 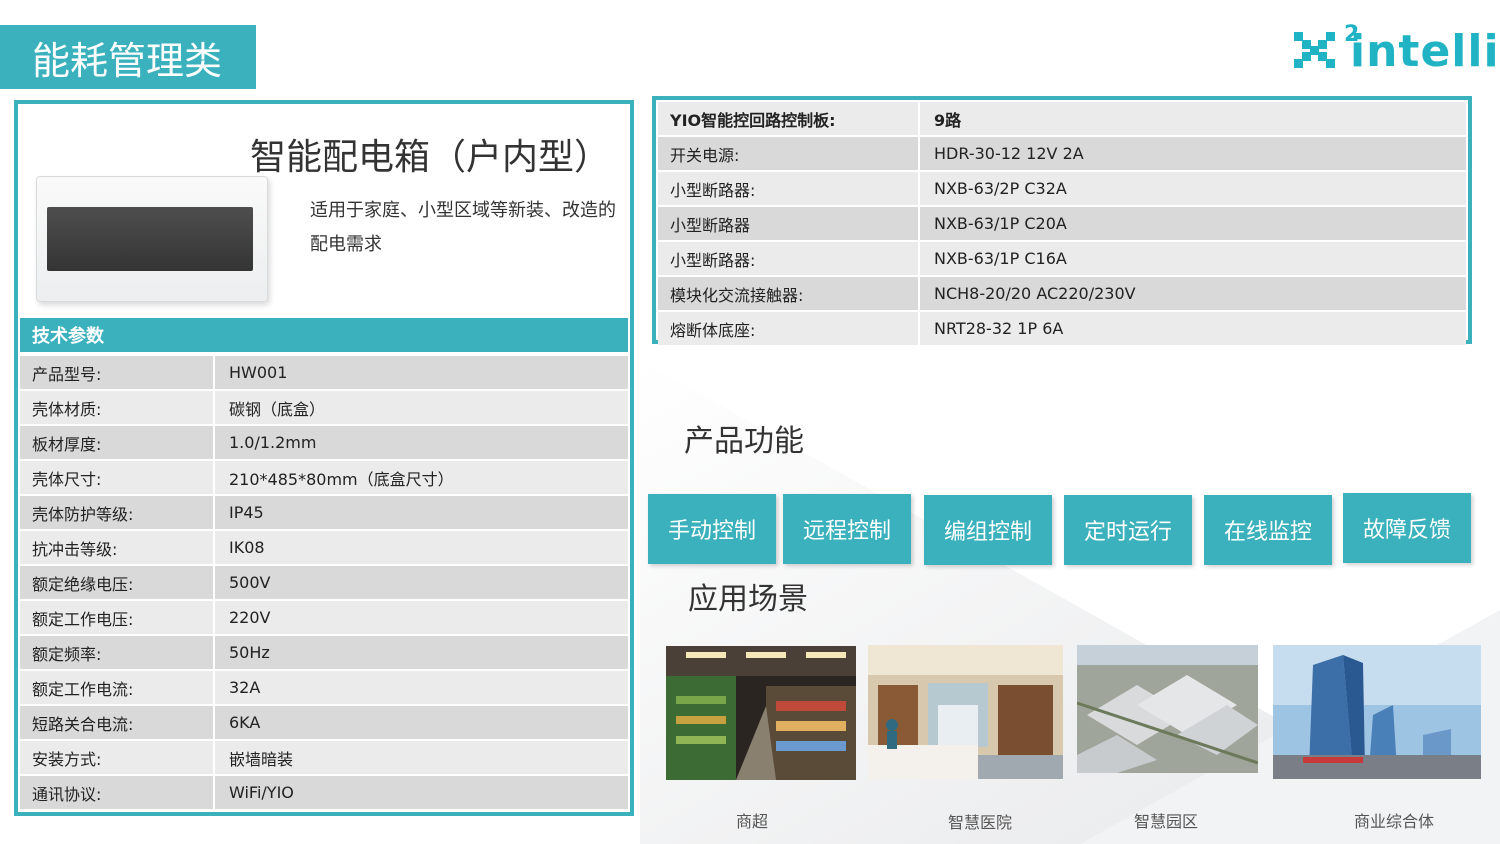 What do you see at coordinates (117, 373) in the screenshot?
I see `spec-key: 产品型号:` at bounding box center [117, 373].